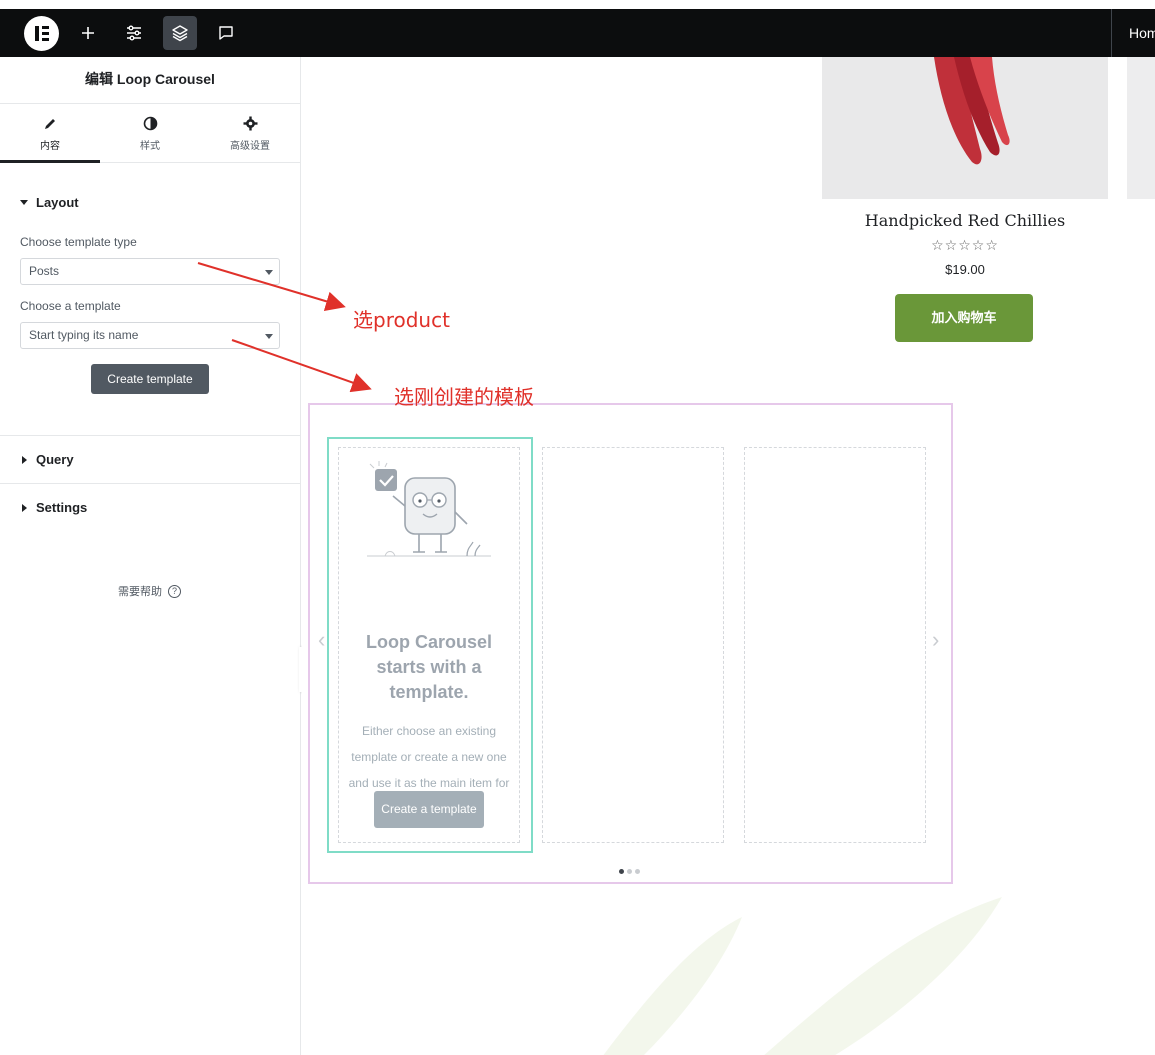  I want to click on annotation-select-template: 选刚创建的模板, so click(464, 397).